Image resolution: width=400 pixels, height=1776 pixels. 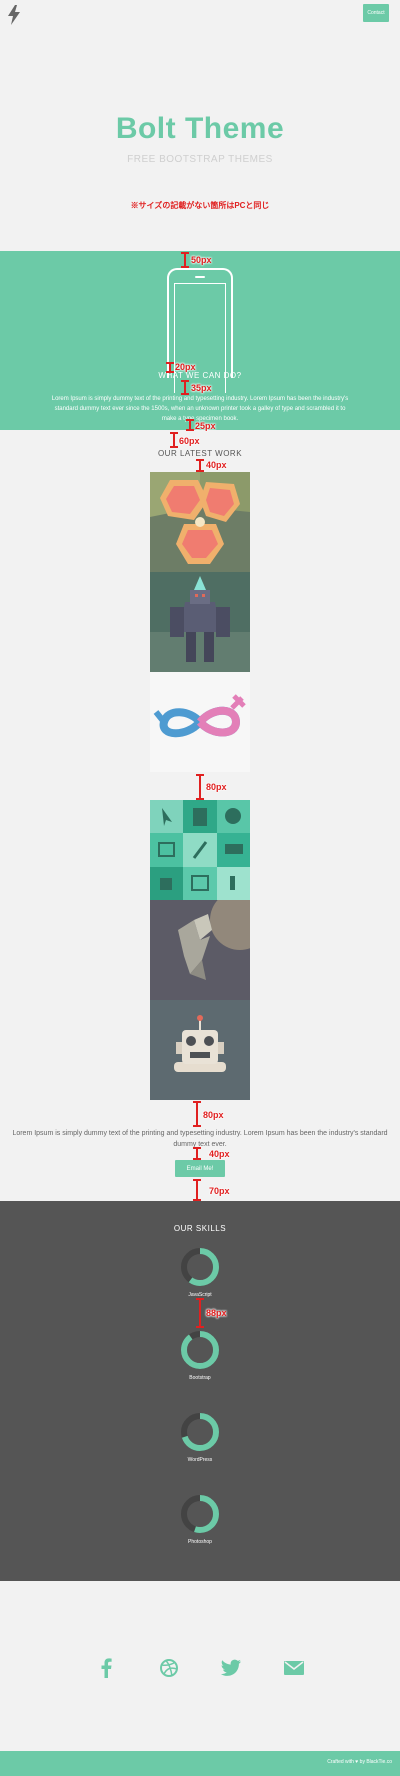 I want to click on footer-credit: Crafted with ♥ by BlackTie.co, so click(x=359, y=1762).